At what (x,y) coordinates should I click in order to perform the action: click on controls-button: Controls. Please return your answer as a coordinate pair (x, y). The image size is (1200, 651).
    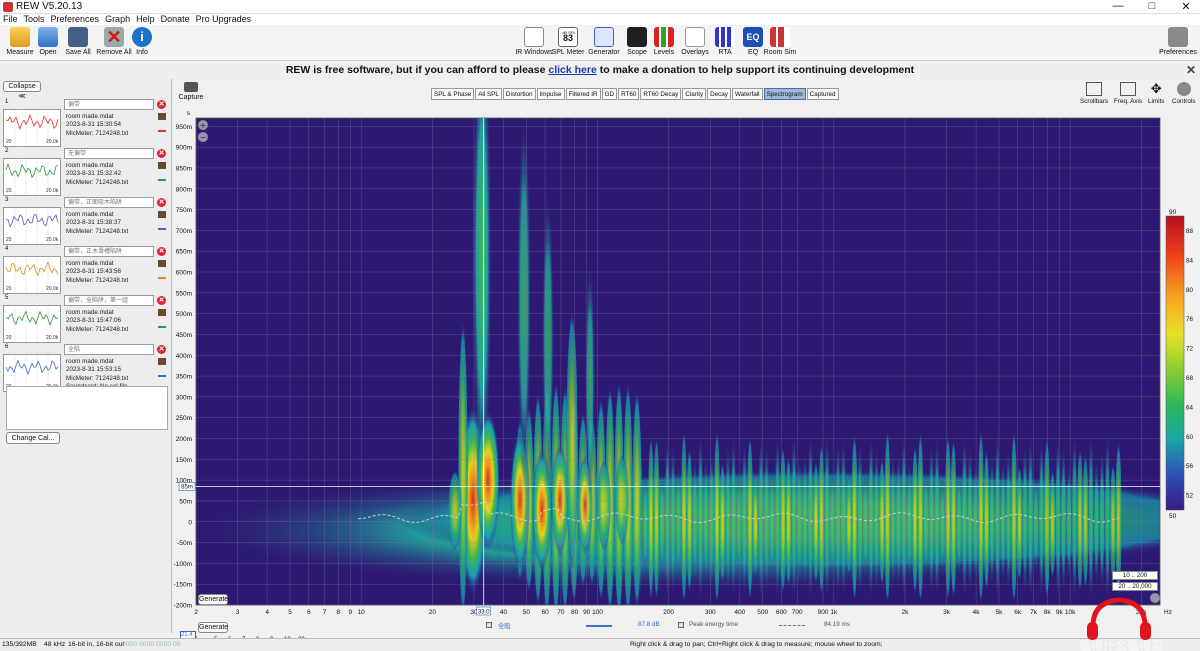
    Looking at the image, I should click on (1183, 93).